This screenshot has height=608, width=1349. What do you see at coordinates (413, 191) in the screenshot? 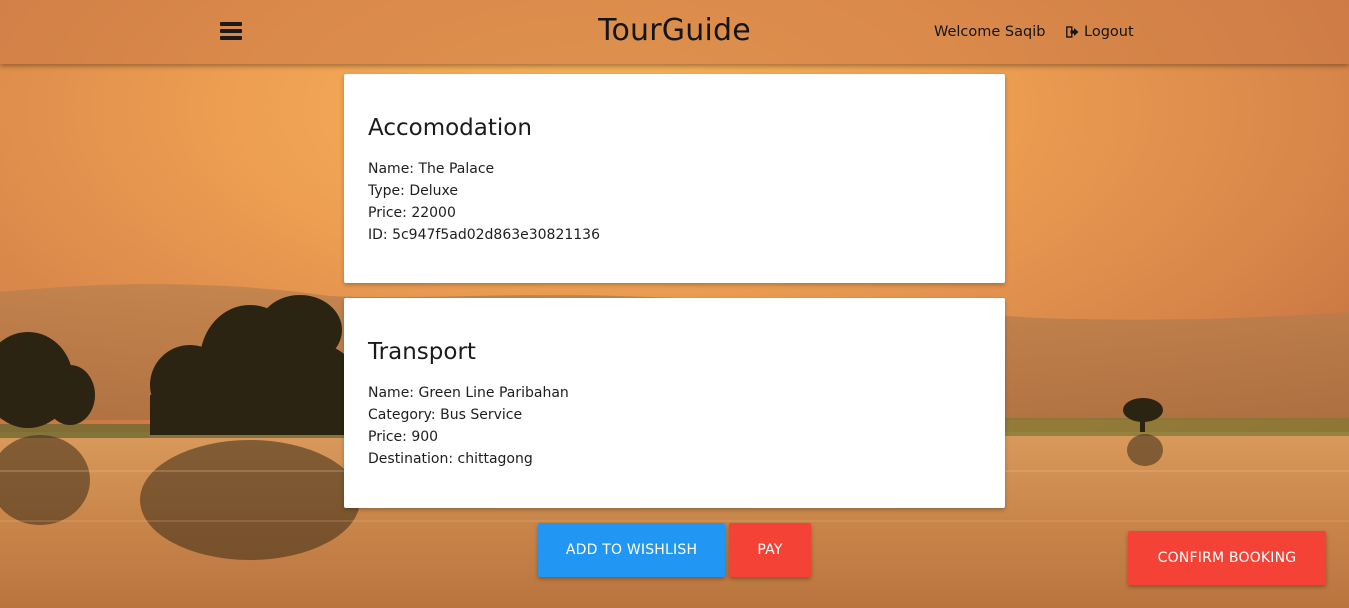
I see `accommodation-type: Type: Deluxe` at bounding box center [413, 191].